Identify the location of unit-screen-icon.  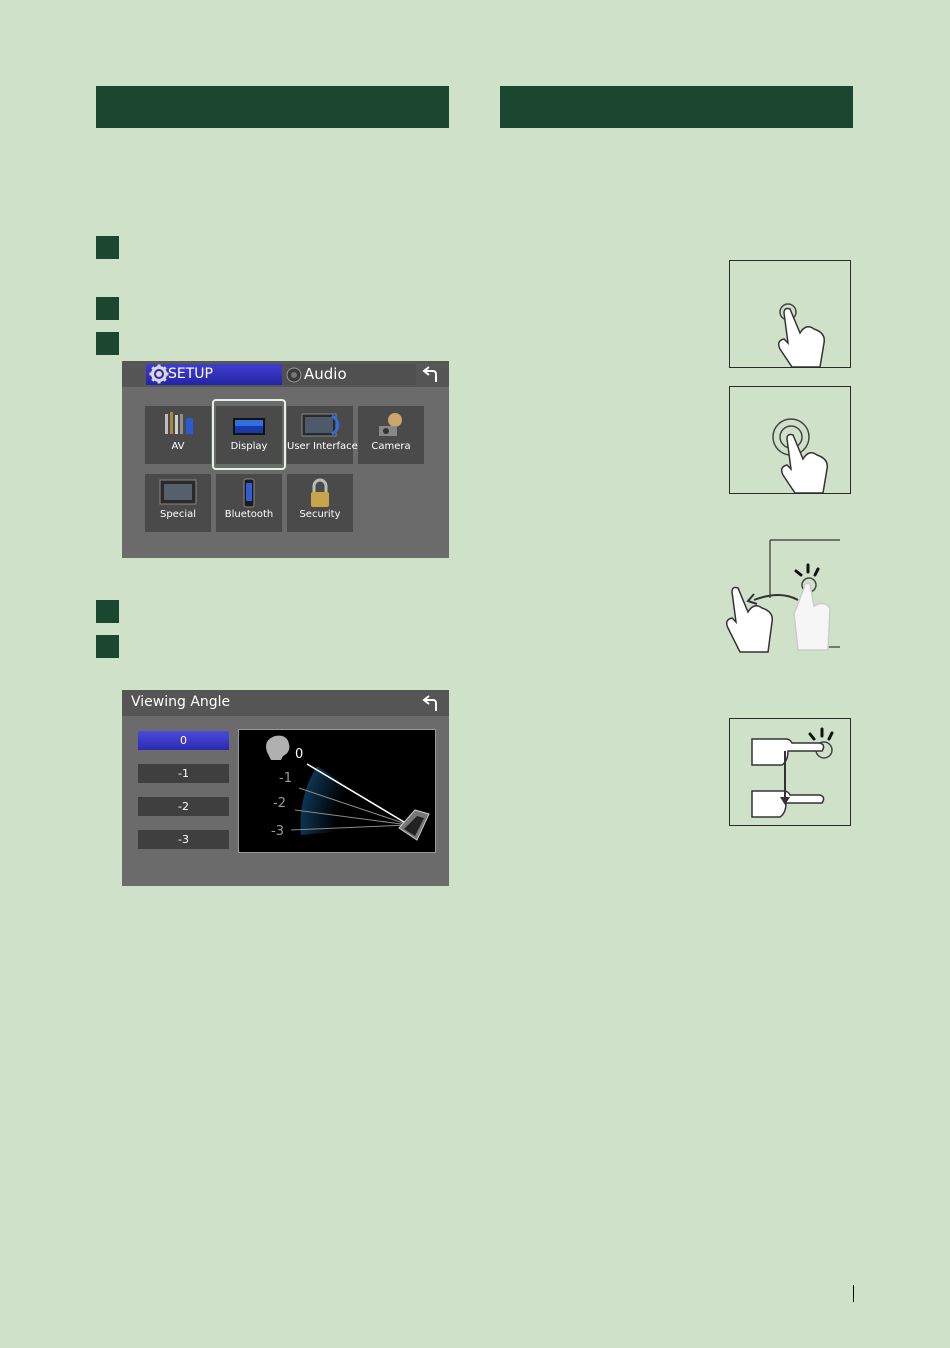
(414, 825).